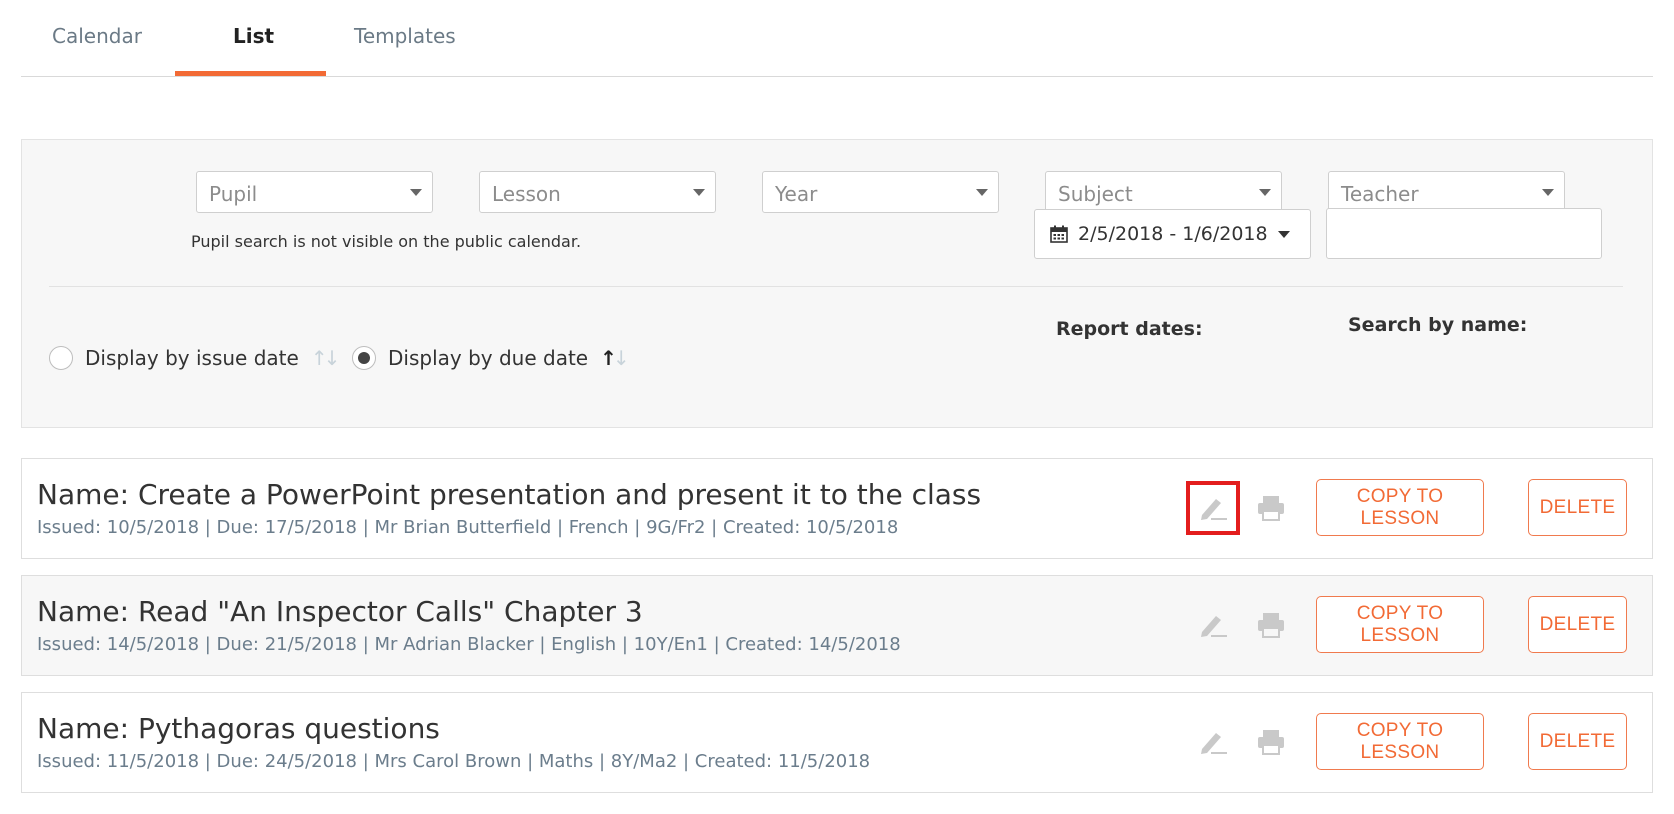  What do you see at coordinates (880, 192) in the screenshot?
I see `year-select: Year` at bounding box center [880, 192].